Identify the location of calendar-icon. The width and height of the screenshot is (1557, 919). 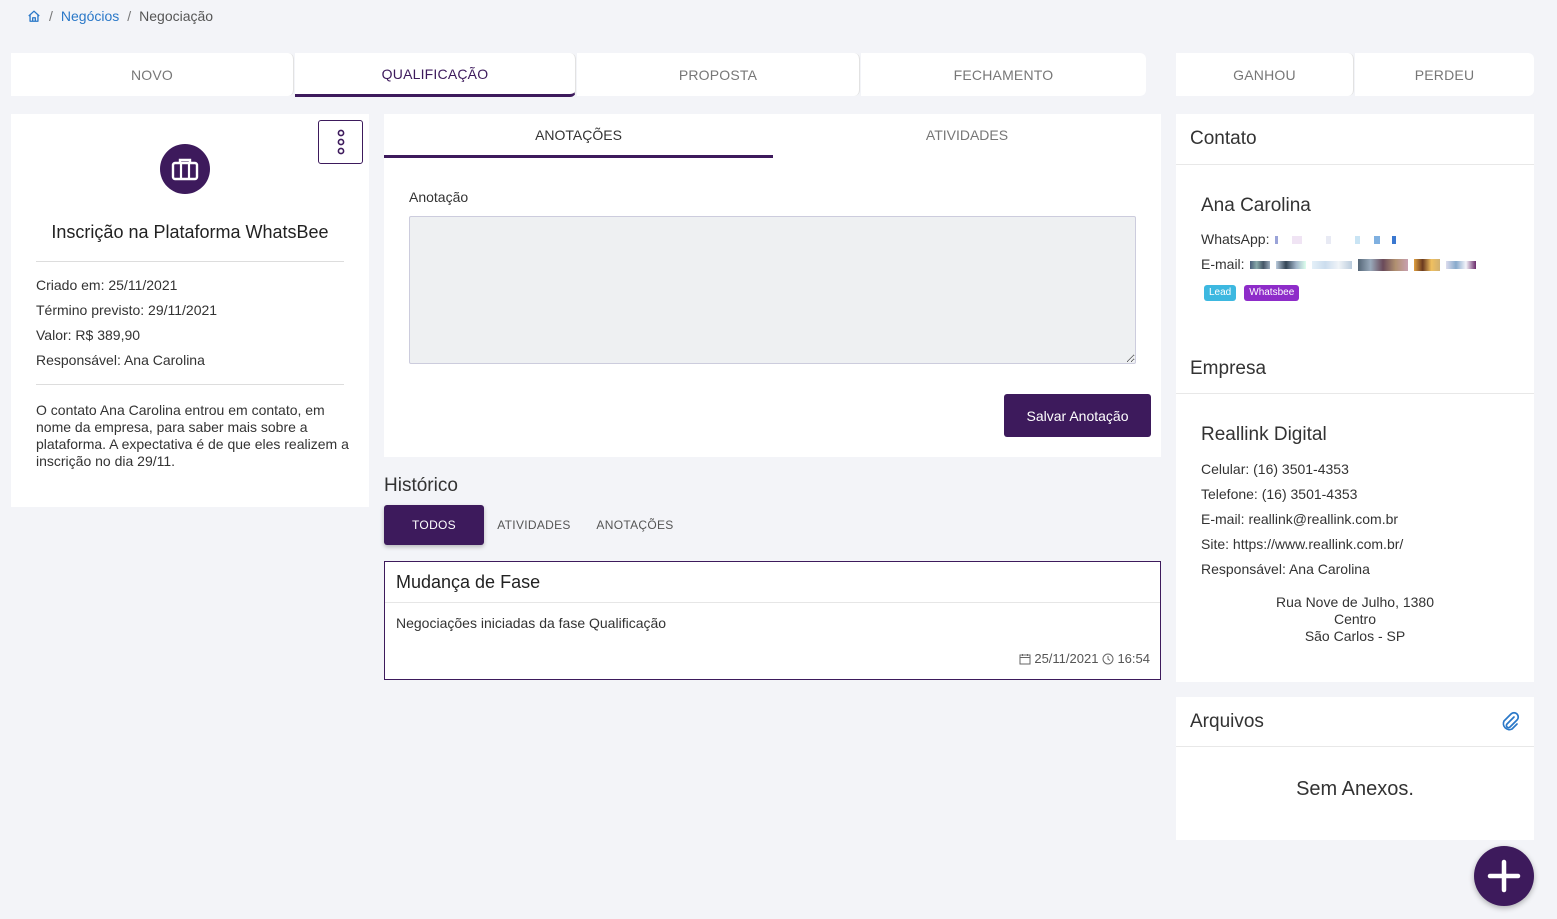
(1025, 658).